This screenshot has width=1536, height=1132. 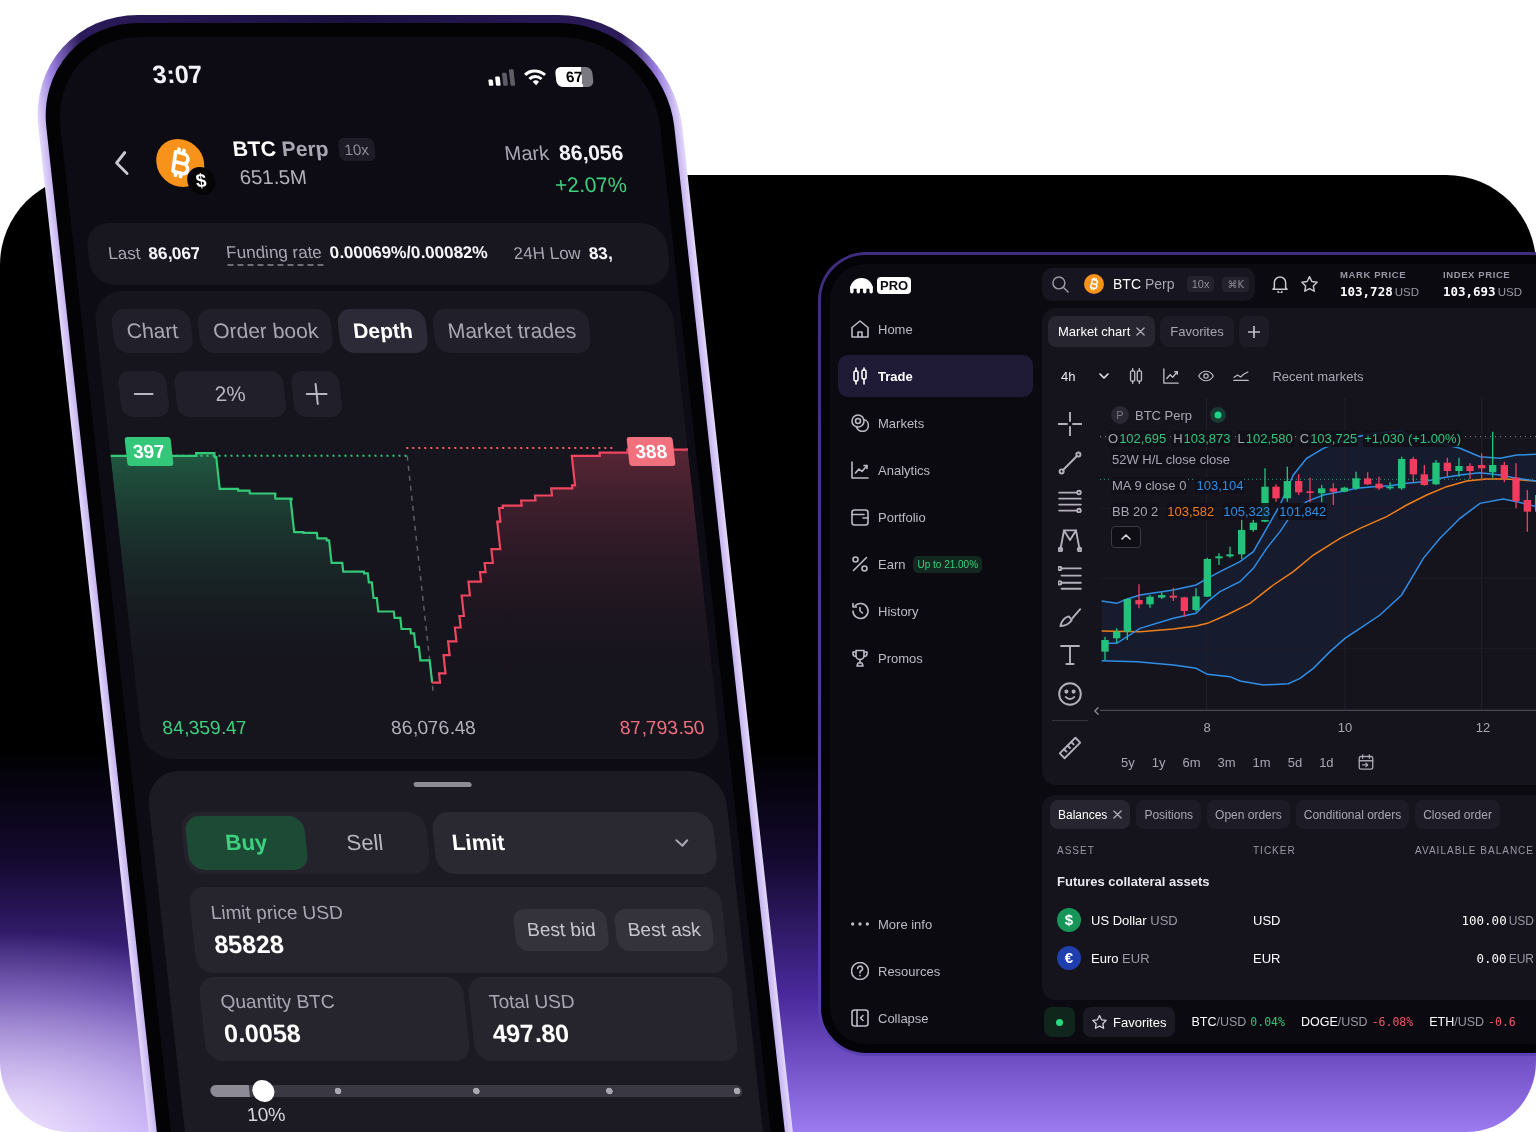 What do you see at coordinates (935, 564) in the screenshot?
I see `nav-item: Earn Up to 21.00%` at bounding box center [935, 564].